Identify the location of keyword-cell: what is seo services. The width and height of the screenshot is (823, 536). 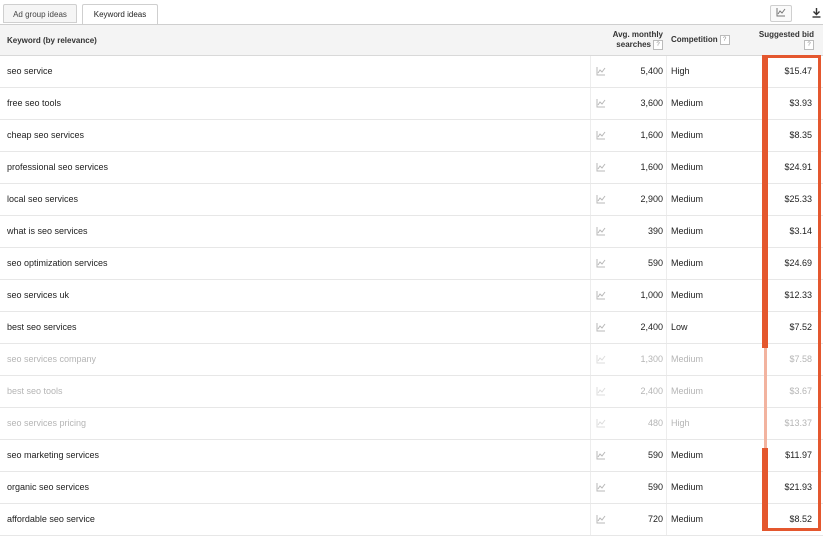
(47, 231).